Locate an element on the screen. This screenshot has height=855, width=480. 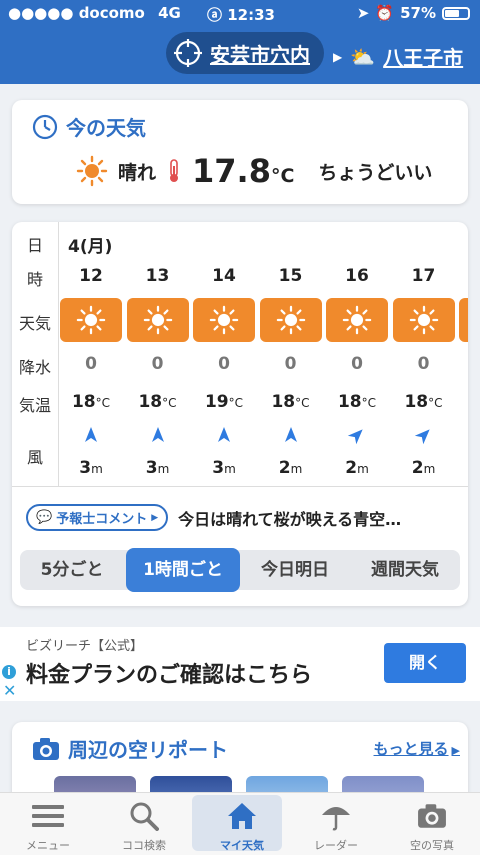
next-location-tab: ▶ ⛅ 八王子市 is located at coordinates (398, 56).